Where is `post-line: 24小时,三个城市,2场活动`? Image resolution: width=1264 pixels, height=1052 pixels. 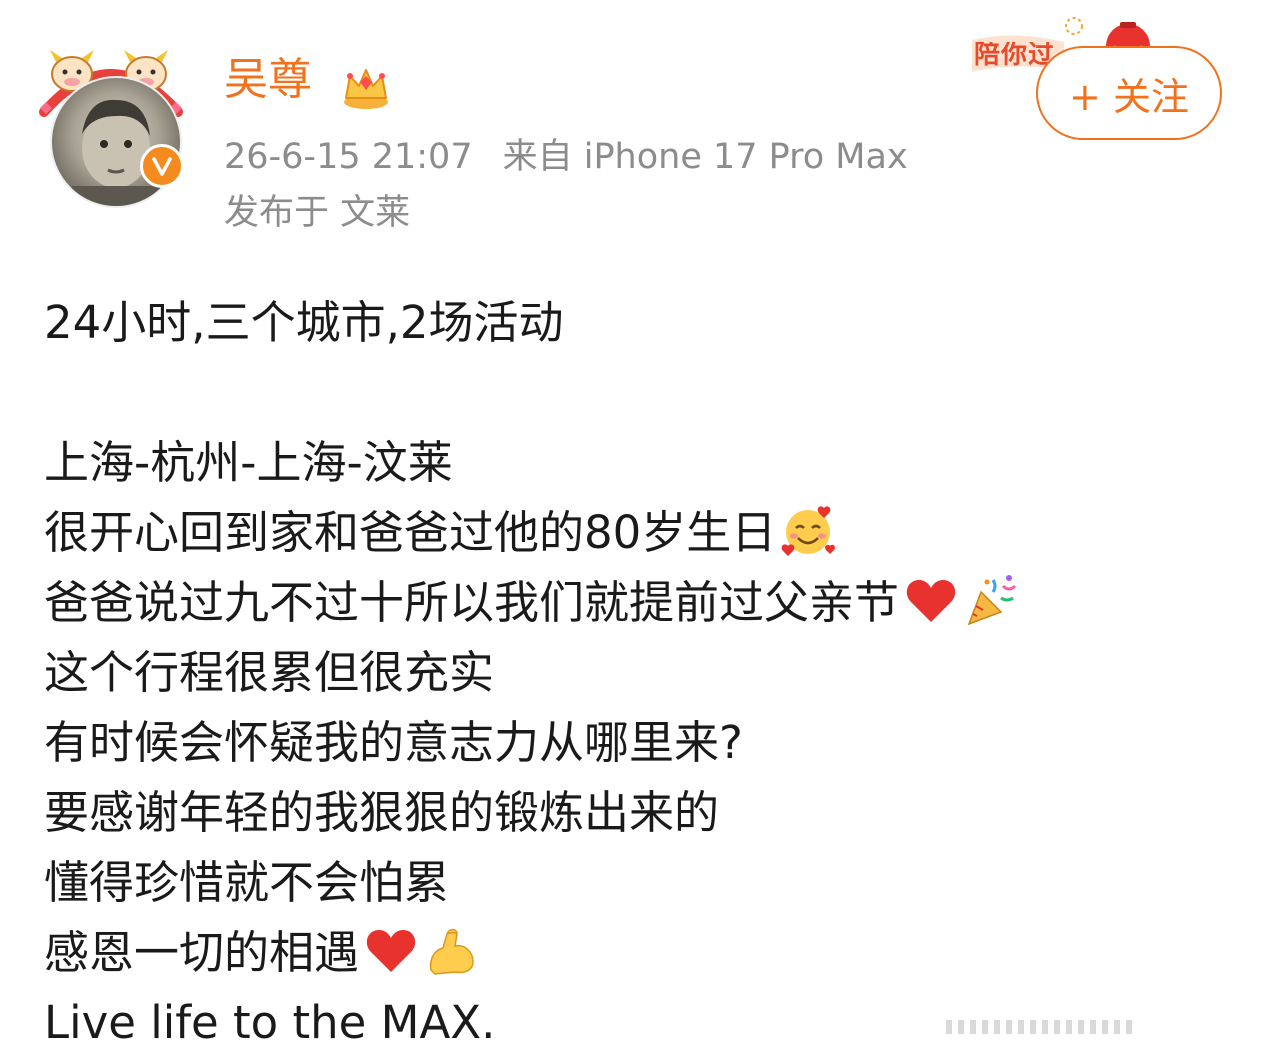 post-line: 24小时,三个城市,2场活动 is located at coordinates (304, 322).